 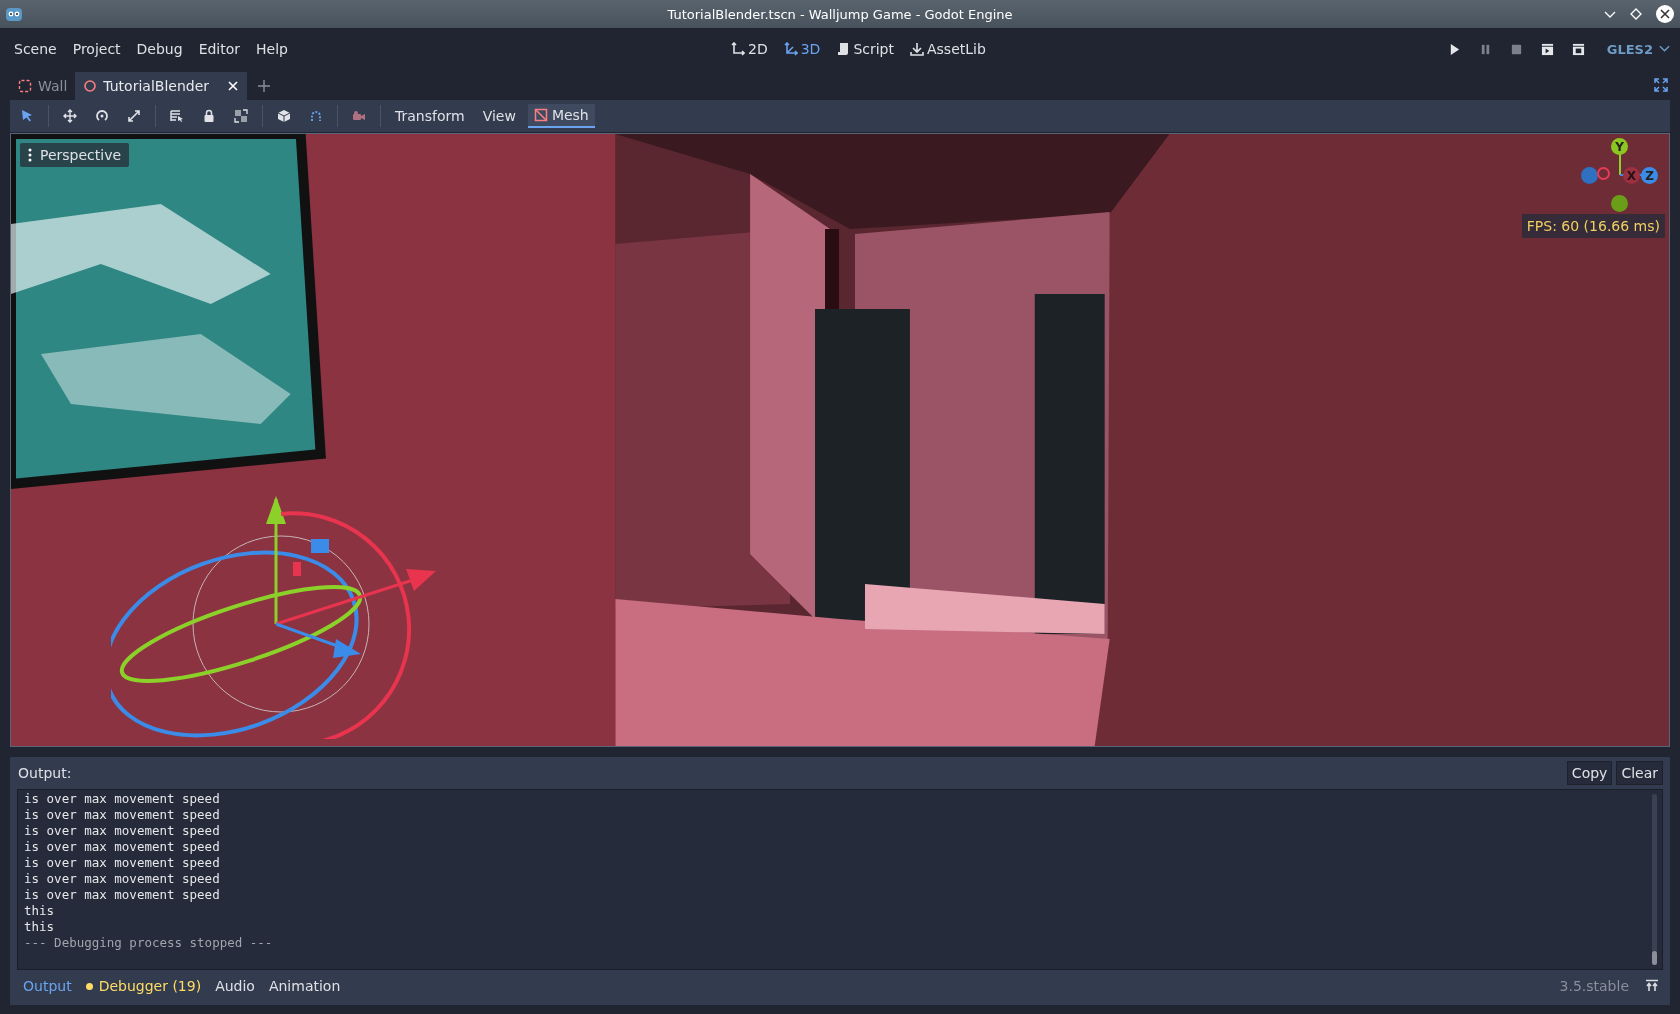 What do you see at coordinates (47, 986) in the screenshot?
I see `panel-tab: Output` at bounding box center [47, 986].